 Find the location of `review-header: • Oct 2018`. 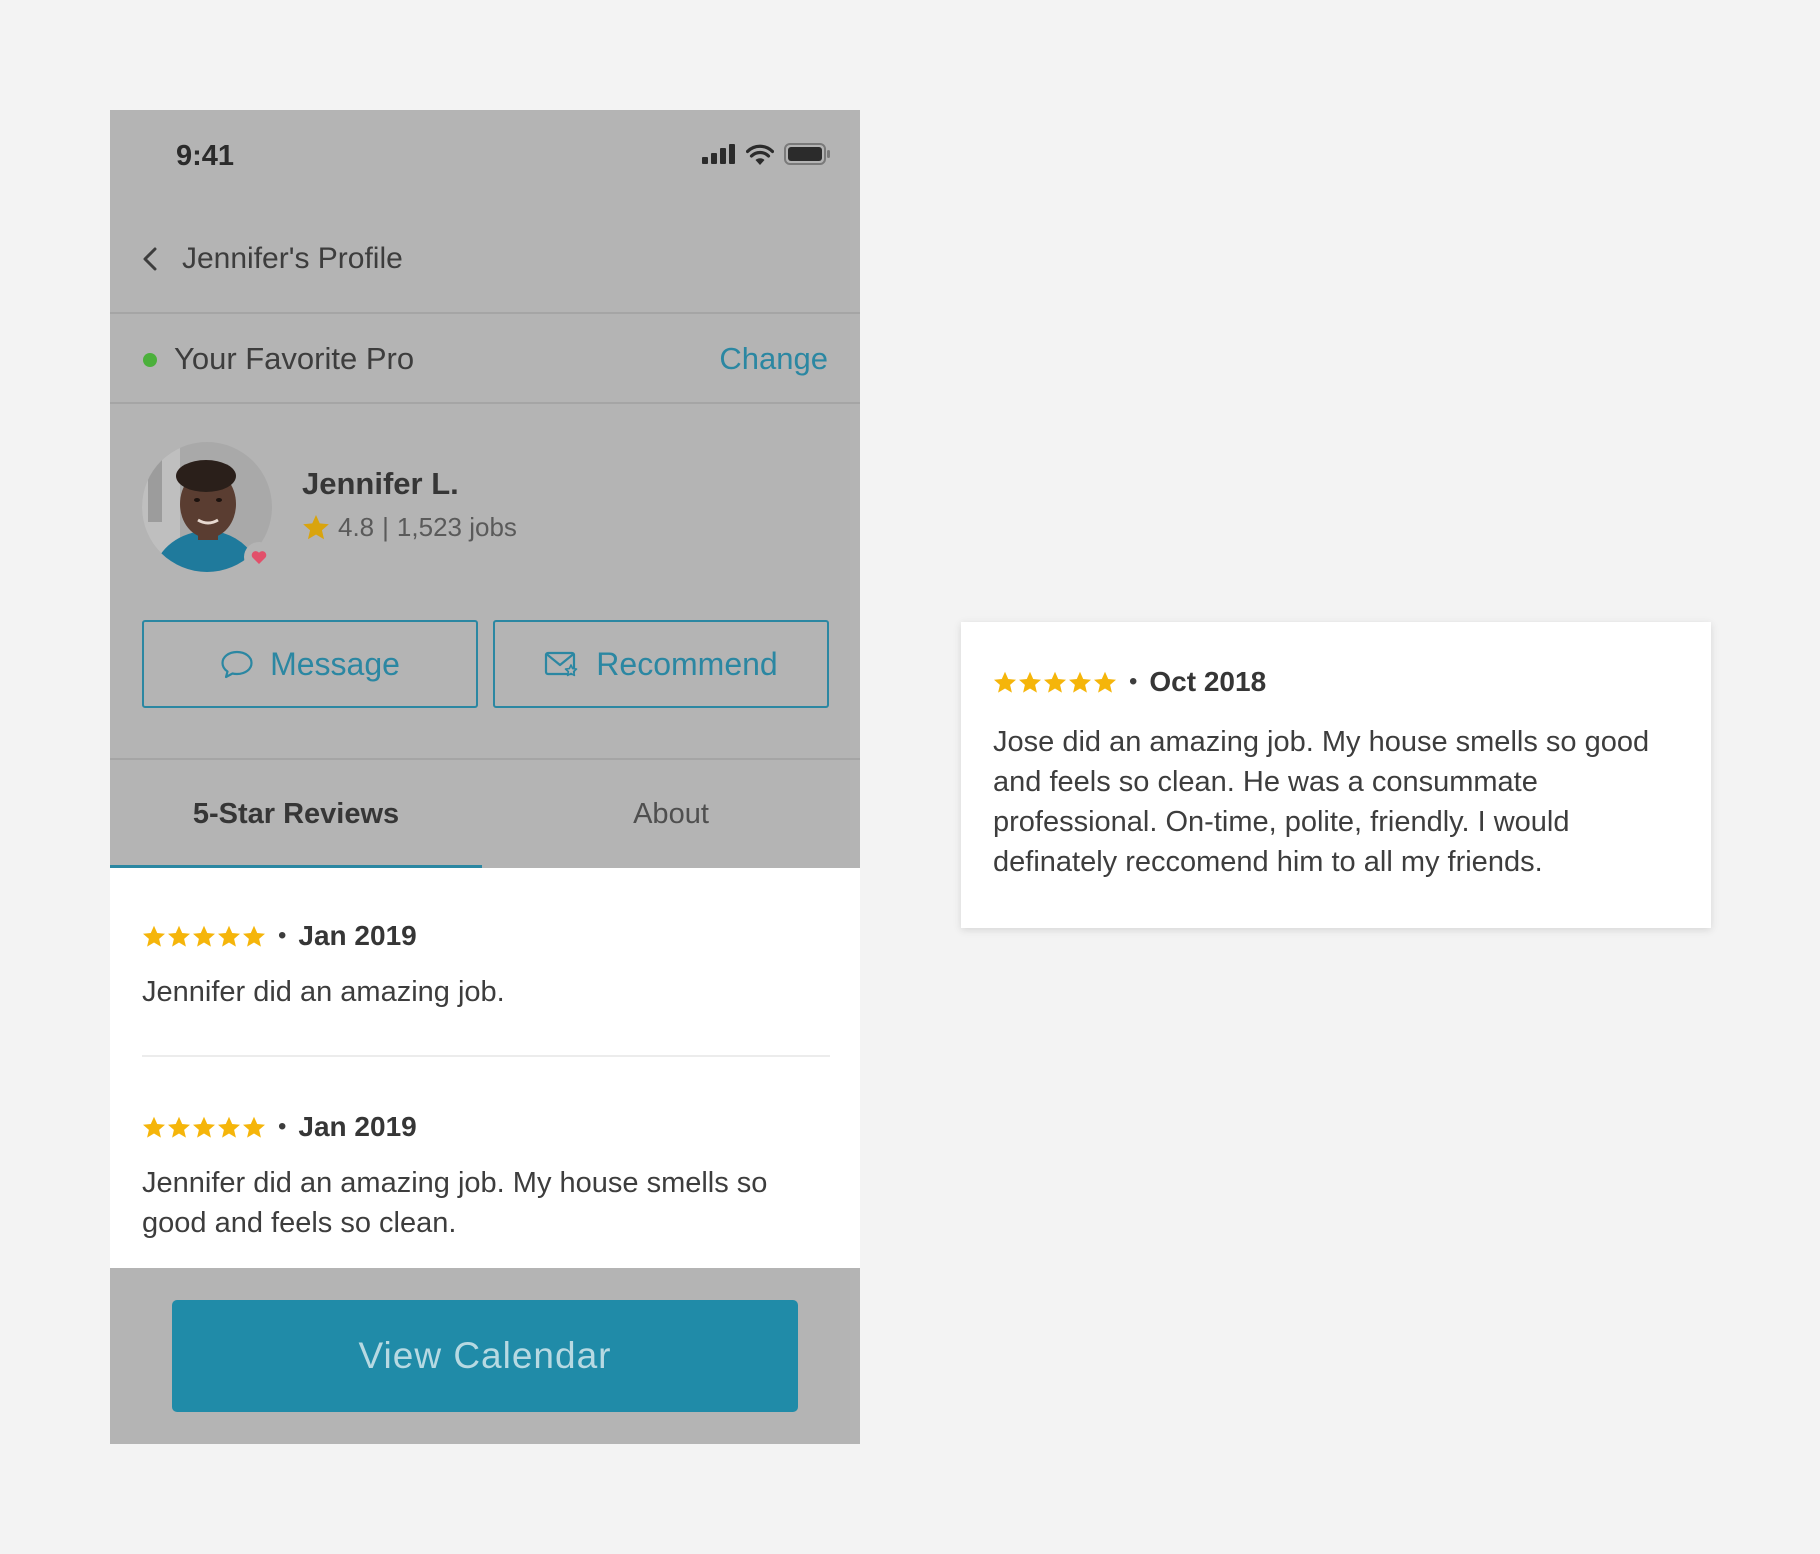

review-header: • Oct 2018 is located at coordinates (1129, 682).